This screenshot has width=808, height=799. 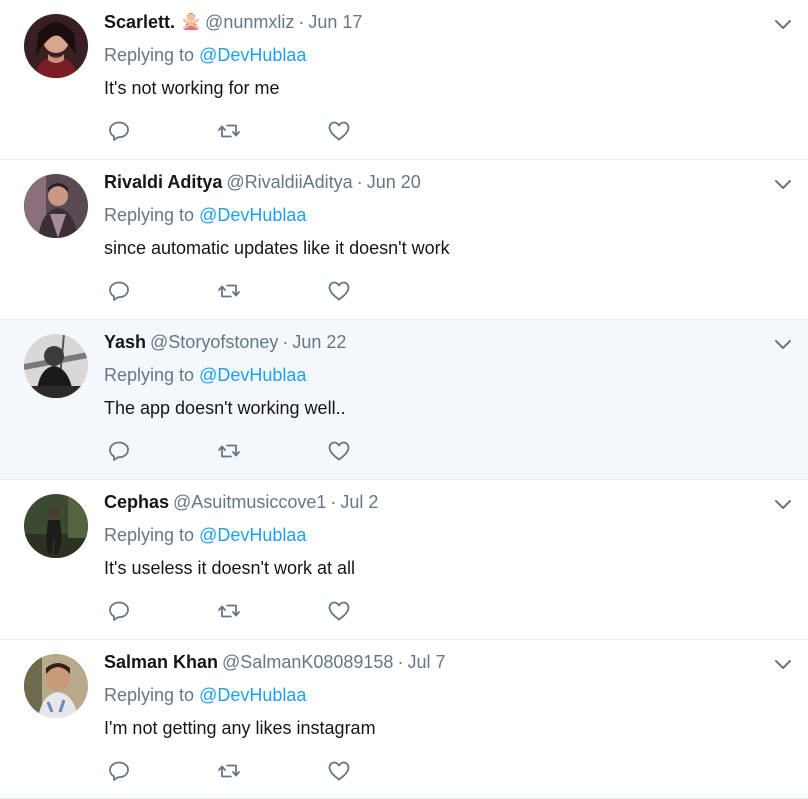 I want to click on tweet-header: Yash @Storyofstoney · Jun 22, so click(x=225, y=342).